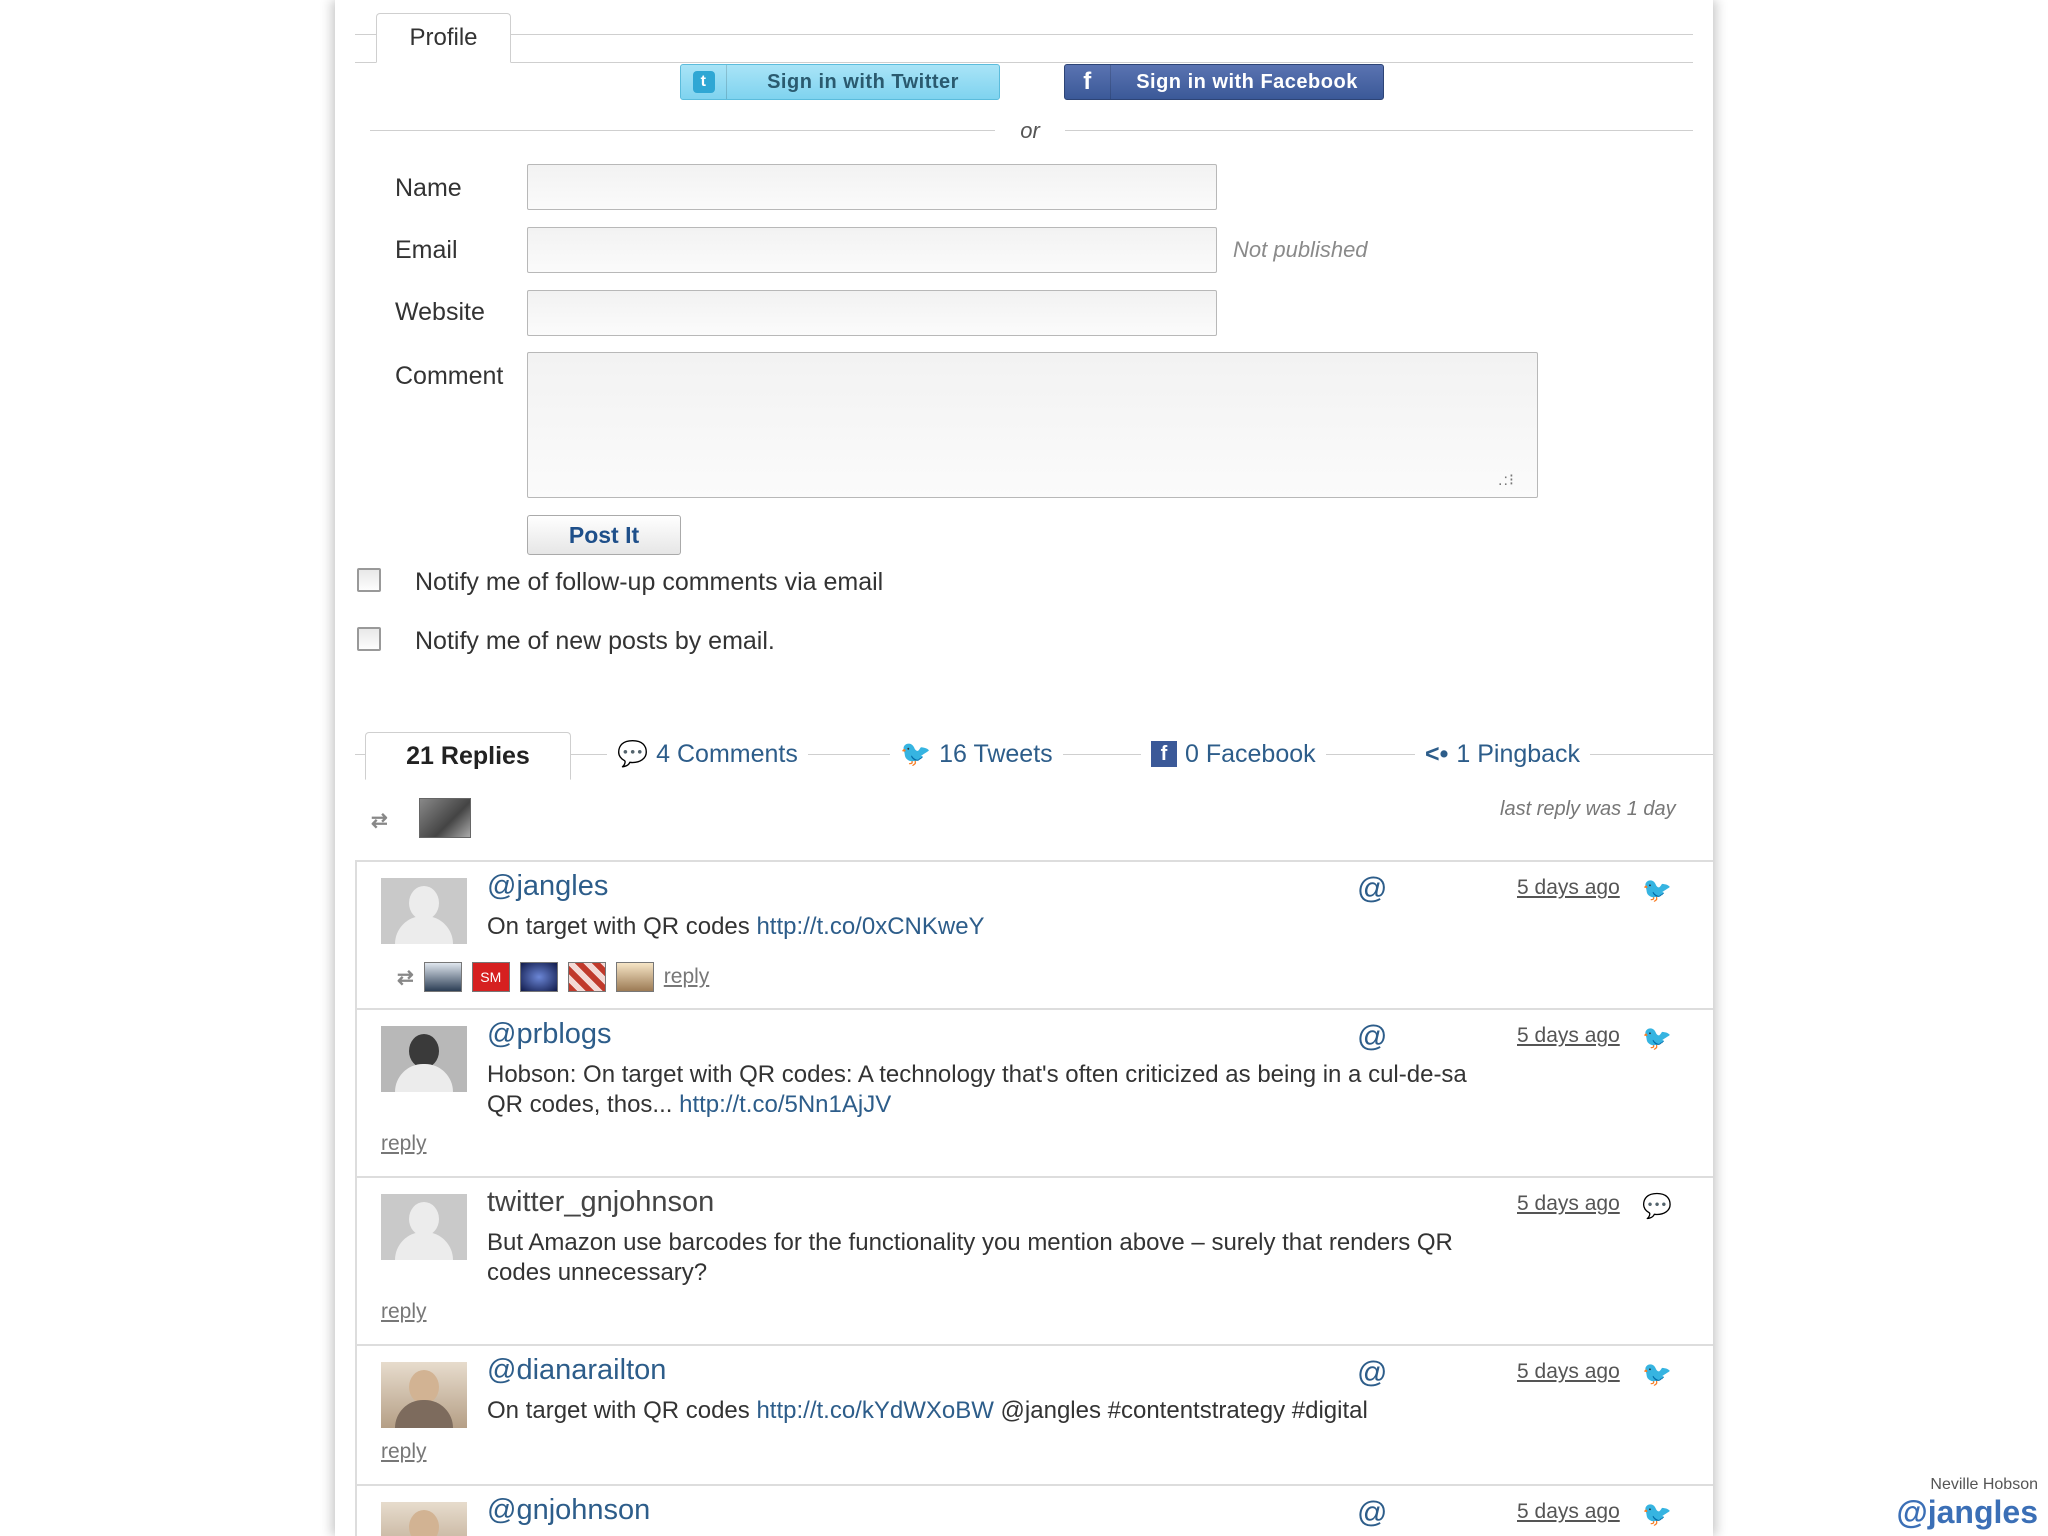 This screenshot has height=1536, width=2048. I want to click on tab-pingback-label: 1 Pingback, so click(1518, 753).